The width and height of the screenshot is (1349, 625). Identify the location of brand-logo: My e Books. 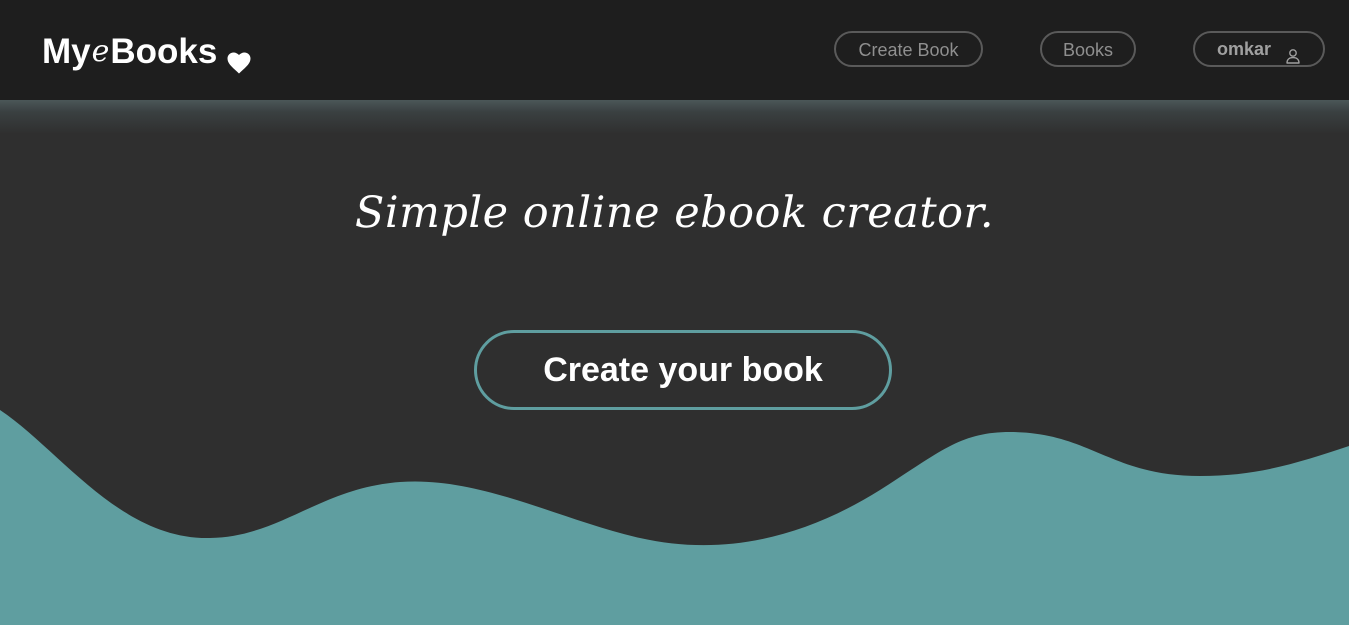
(146, 52).